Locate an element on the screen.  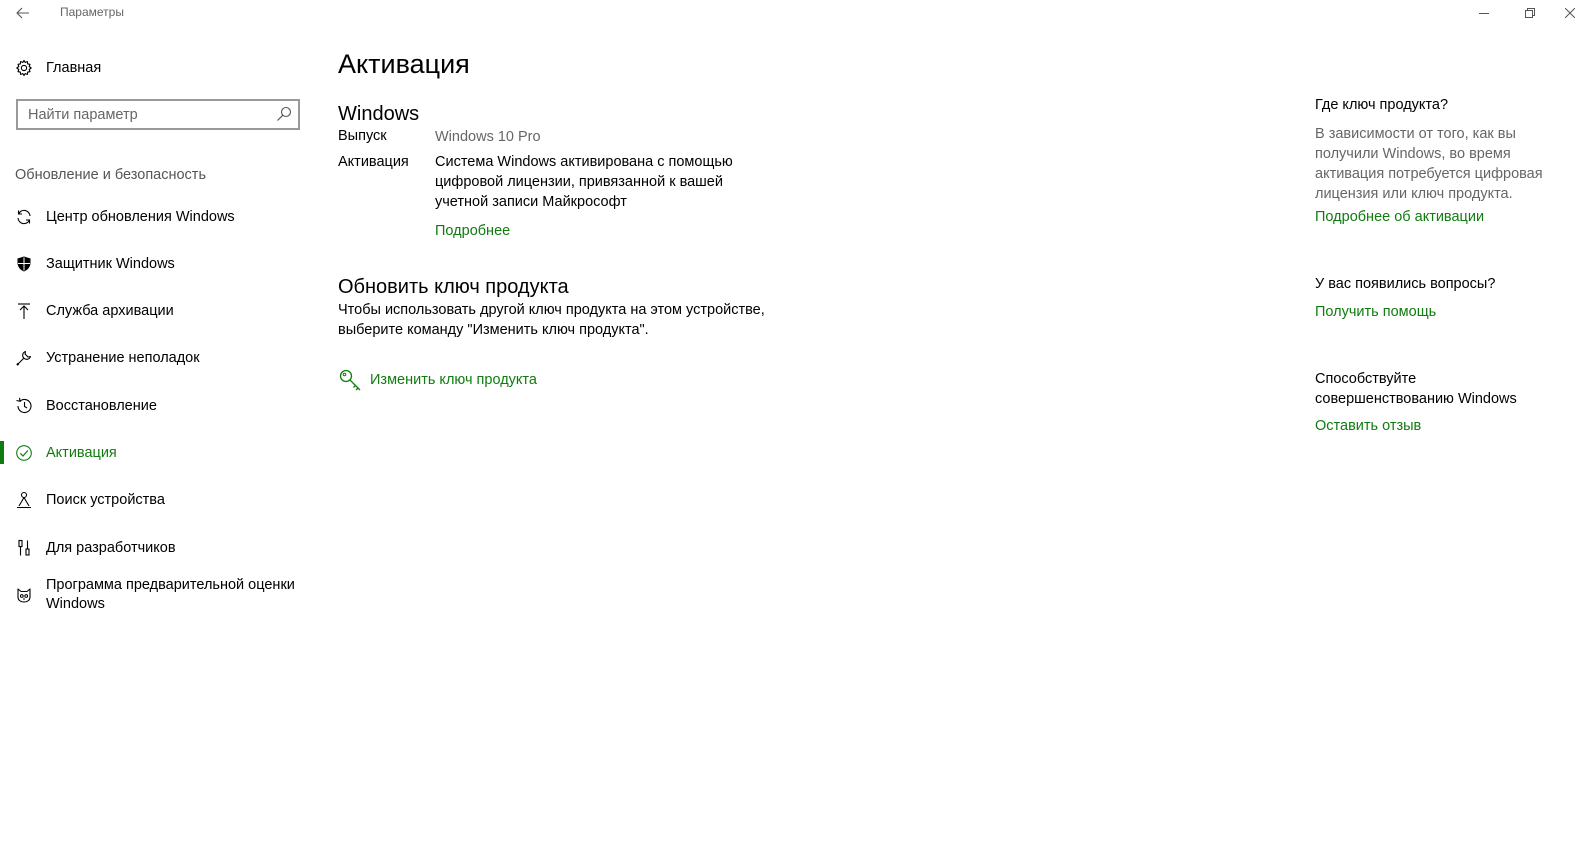
activation-label: Активация is located at coordinates (373, 162).